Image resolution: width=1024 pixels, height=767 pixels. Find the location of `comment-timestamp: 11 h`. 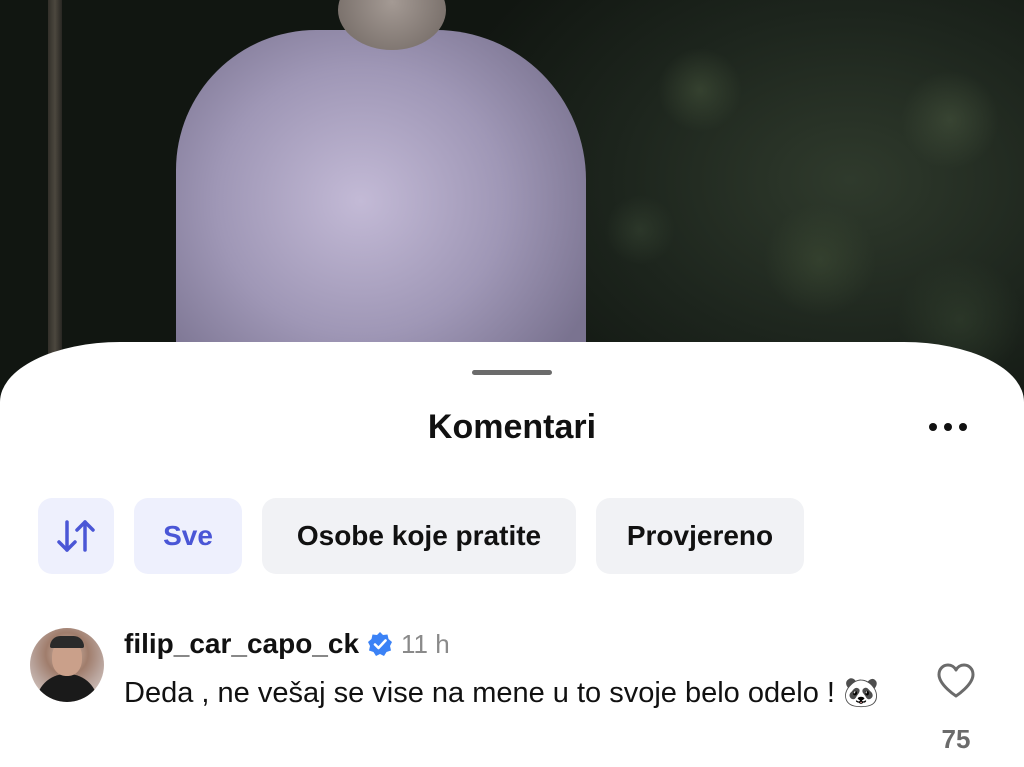

comment-timestamp: 11 h is located at coordinates (425, 643).